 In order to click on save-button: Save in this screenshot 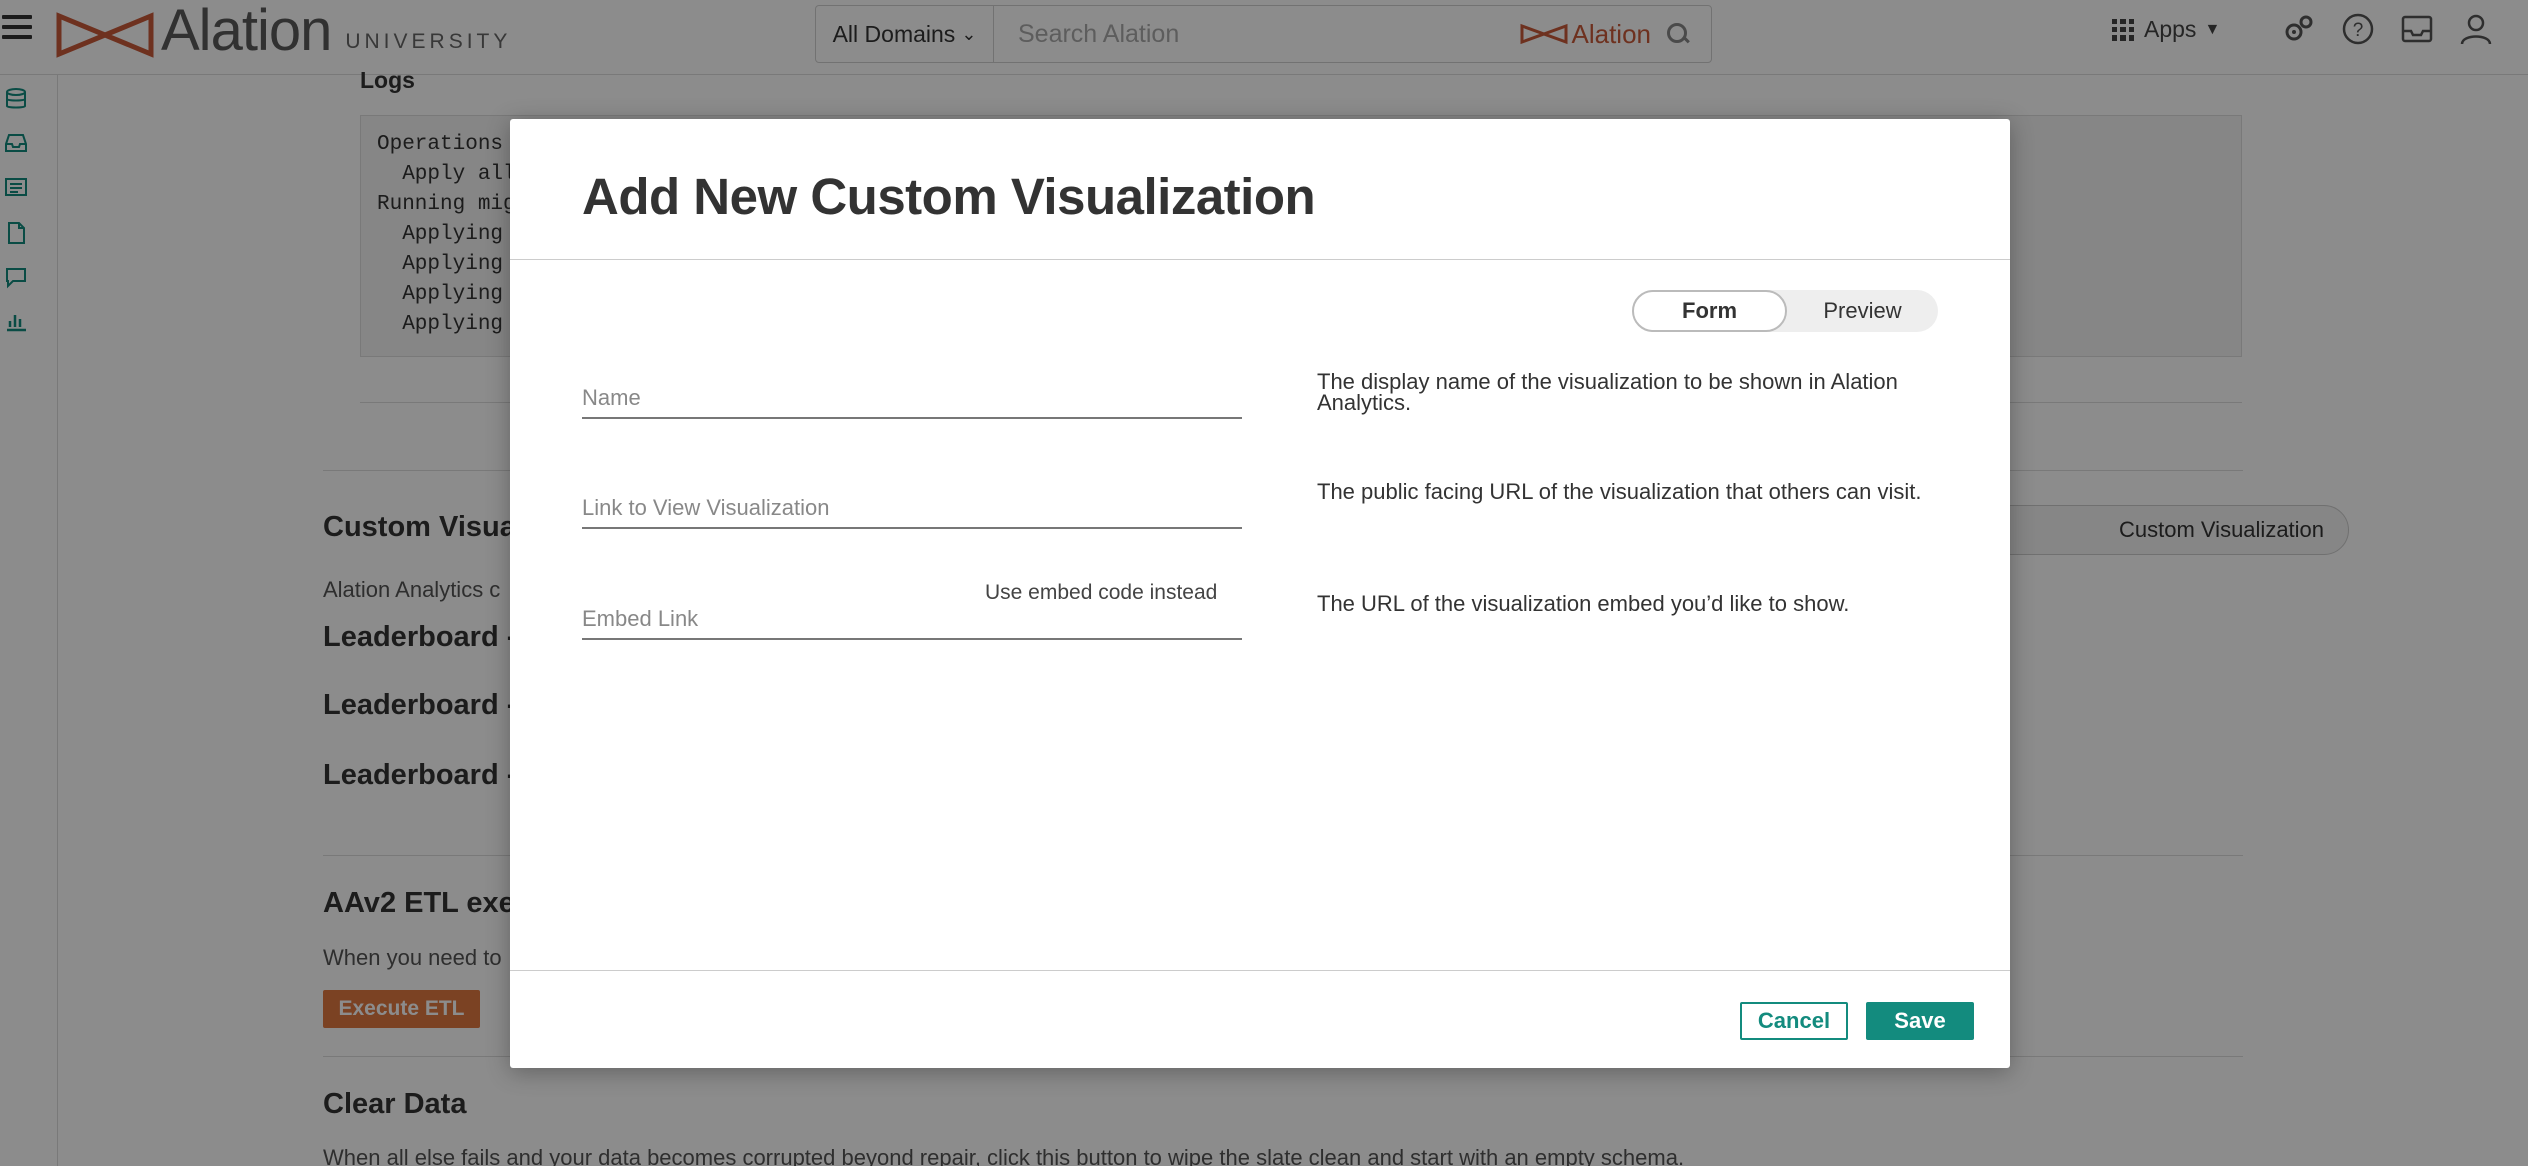, I will do `click(1920, 1021)`.